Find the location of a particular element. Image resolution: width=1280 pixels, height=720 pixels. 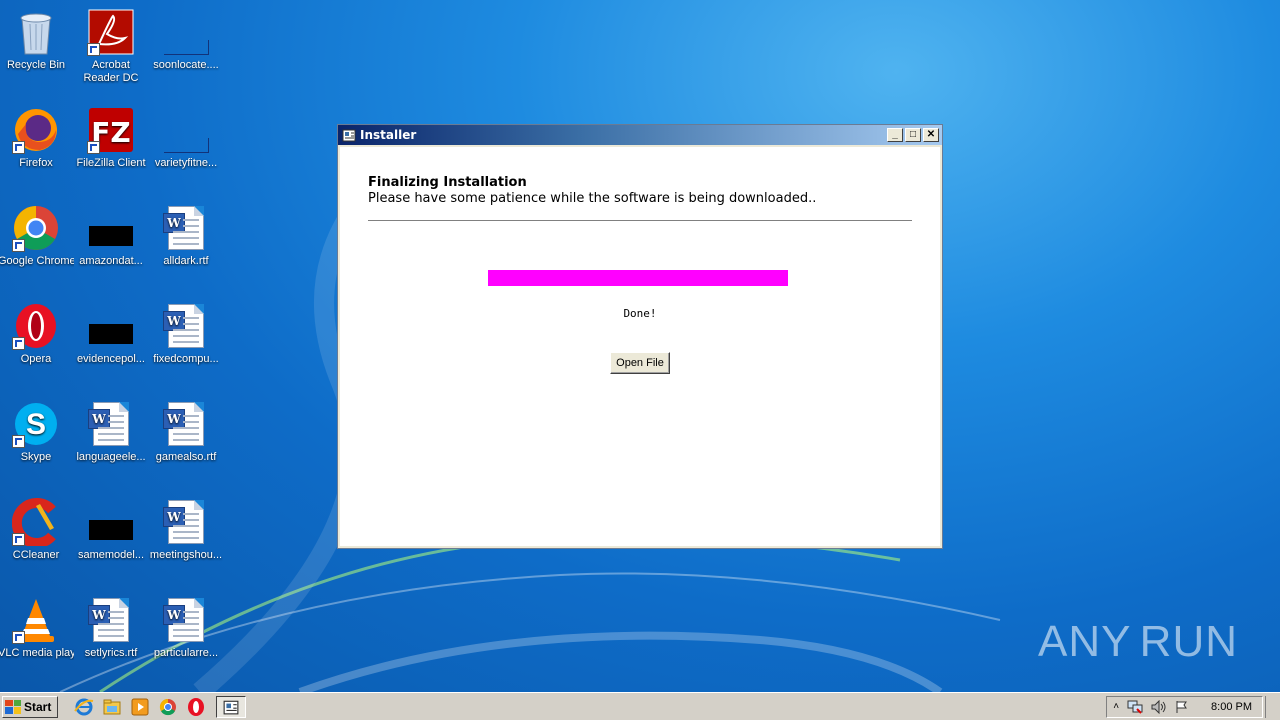

installer-taskbar-icon is located at coordinates (231, 707).